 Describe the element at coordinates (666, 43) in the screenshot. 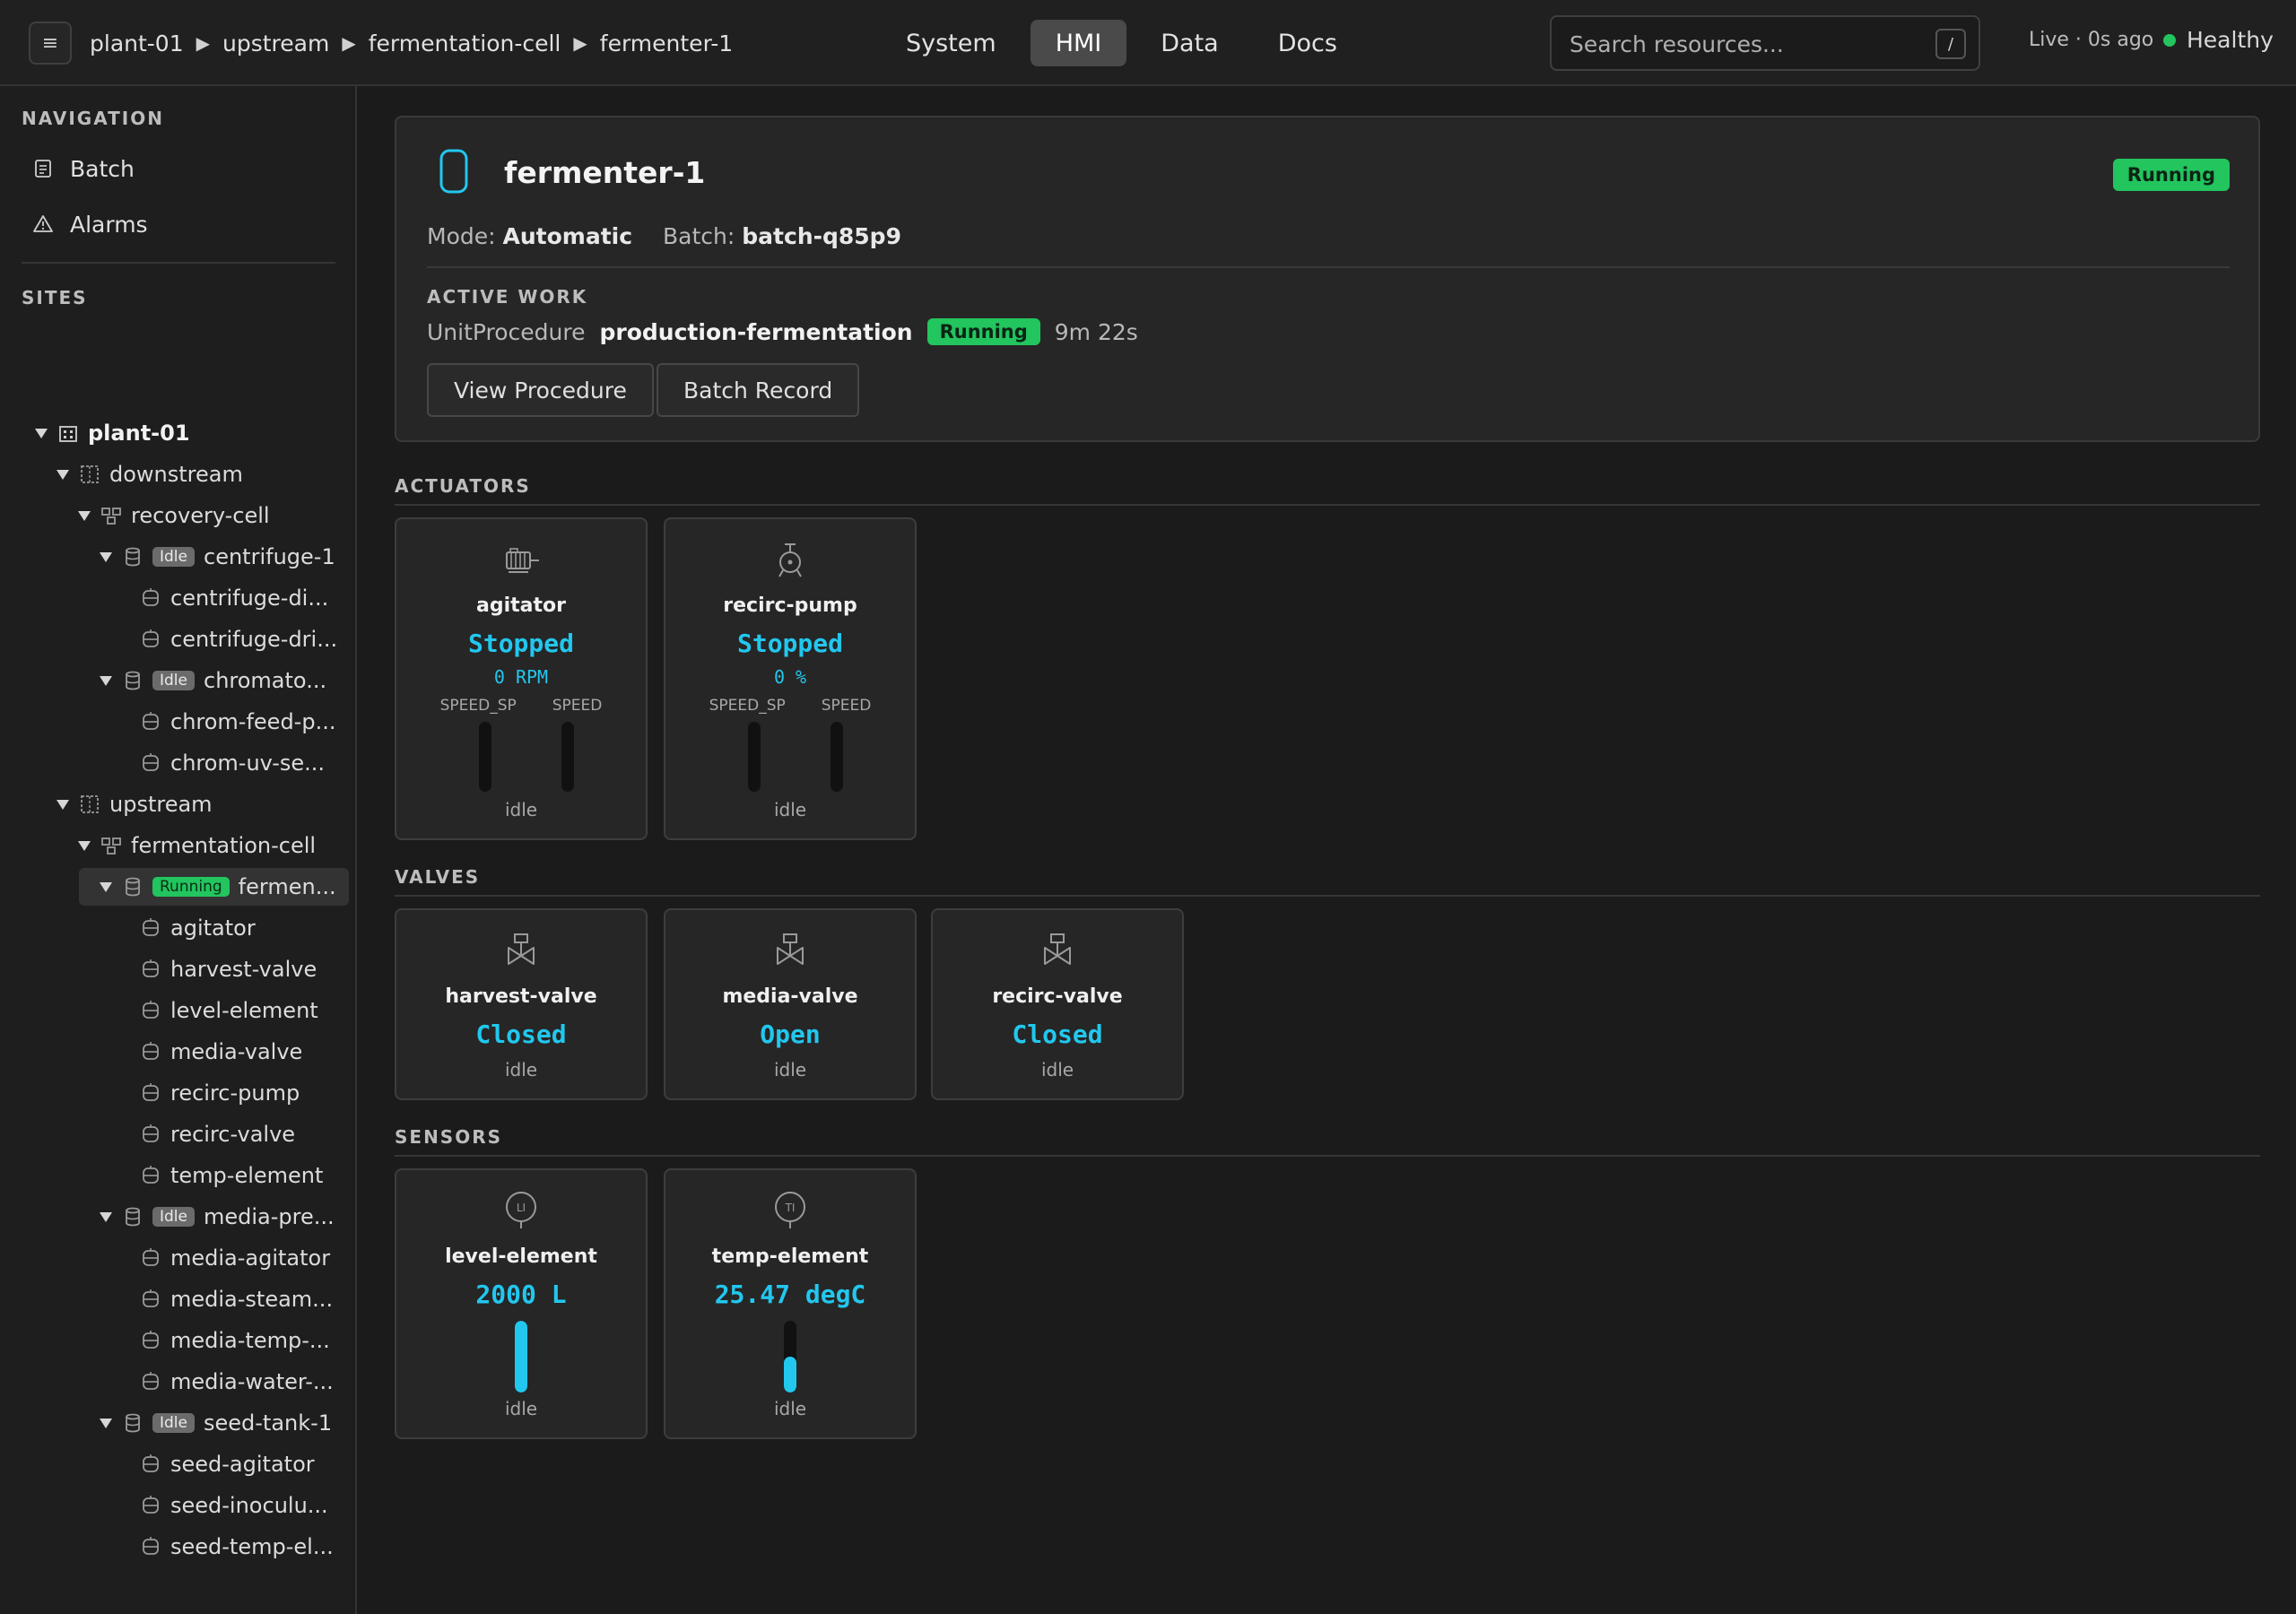

I see `breadcrumb-item: fermenter-1` at that location.